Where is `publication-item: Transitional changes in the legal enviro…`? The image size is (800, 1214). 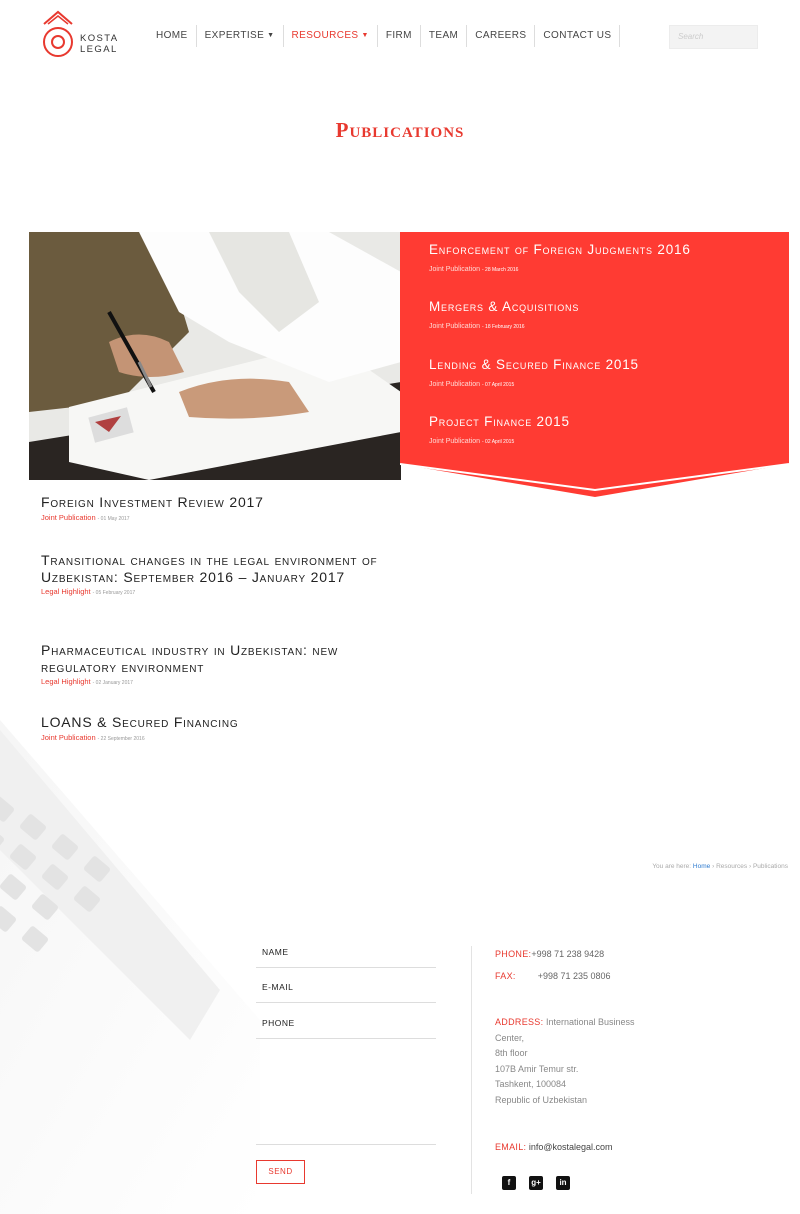 publication-item: Transitional changes in the legal enviro… is located at coordinates (213, 574).